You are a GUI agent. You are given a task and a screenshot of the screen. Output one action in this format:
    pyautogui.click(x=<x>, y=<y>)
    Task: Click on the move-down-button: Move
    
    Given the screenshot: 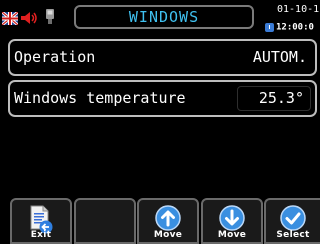 What is the action you would take?
    pyautogui.click(x=232, y=221)
    